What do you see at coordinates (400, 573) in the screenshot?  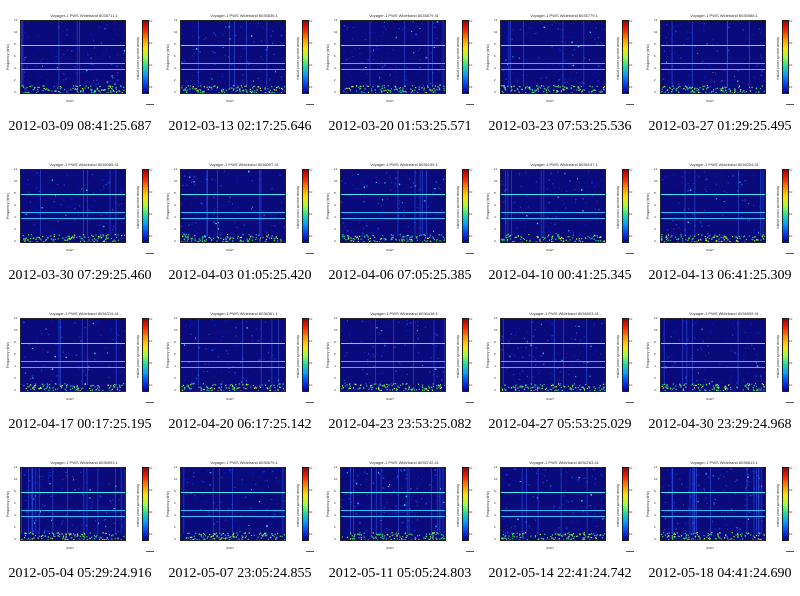 I see `timestamp-caption: 2012-05-11 05:05:24.803` at bounding box center [400, 573].